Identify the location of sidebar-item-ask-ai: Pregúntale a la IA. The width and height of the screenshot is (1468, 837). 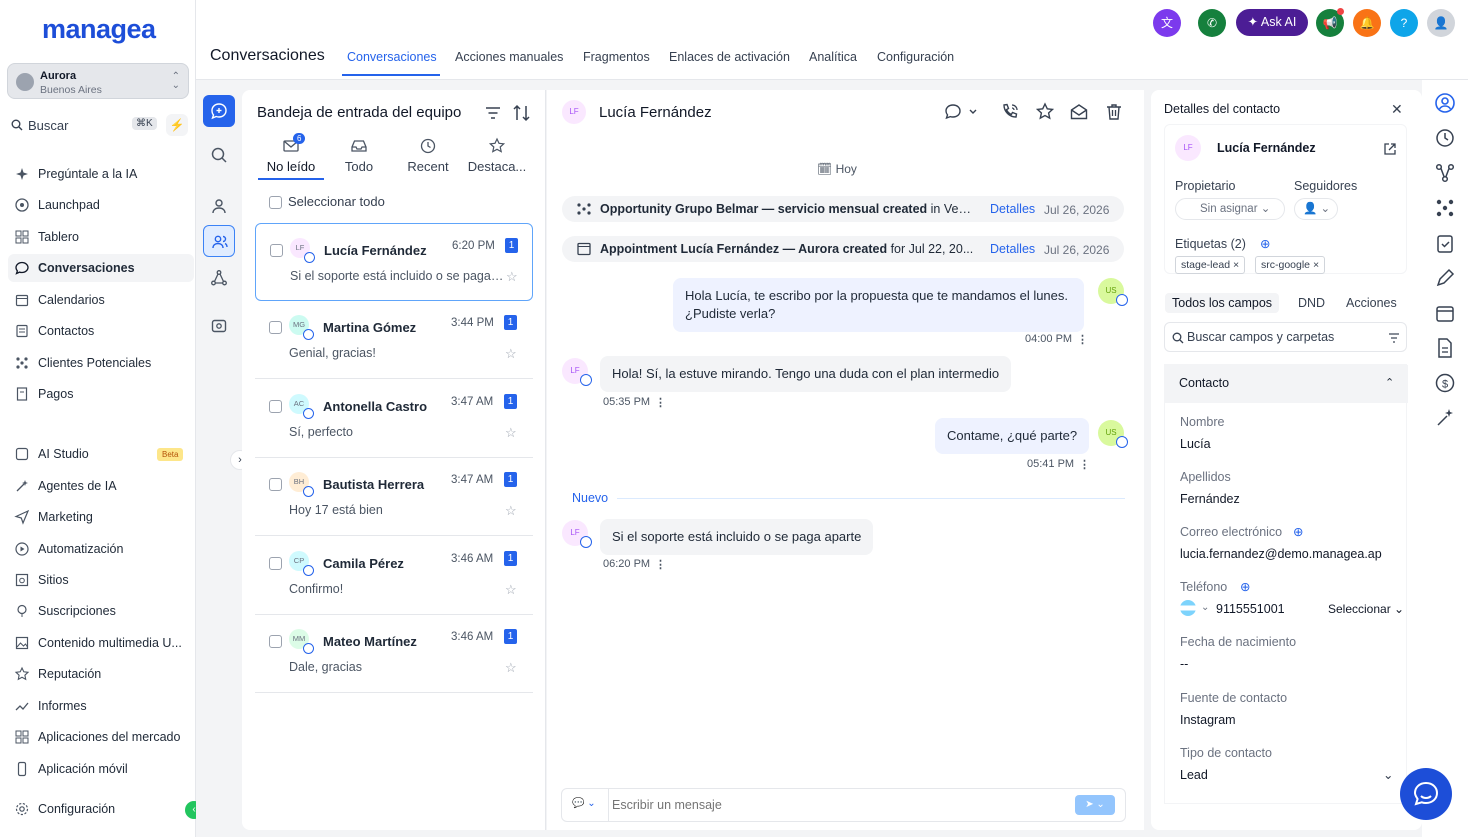
(101, 174).